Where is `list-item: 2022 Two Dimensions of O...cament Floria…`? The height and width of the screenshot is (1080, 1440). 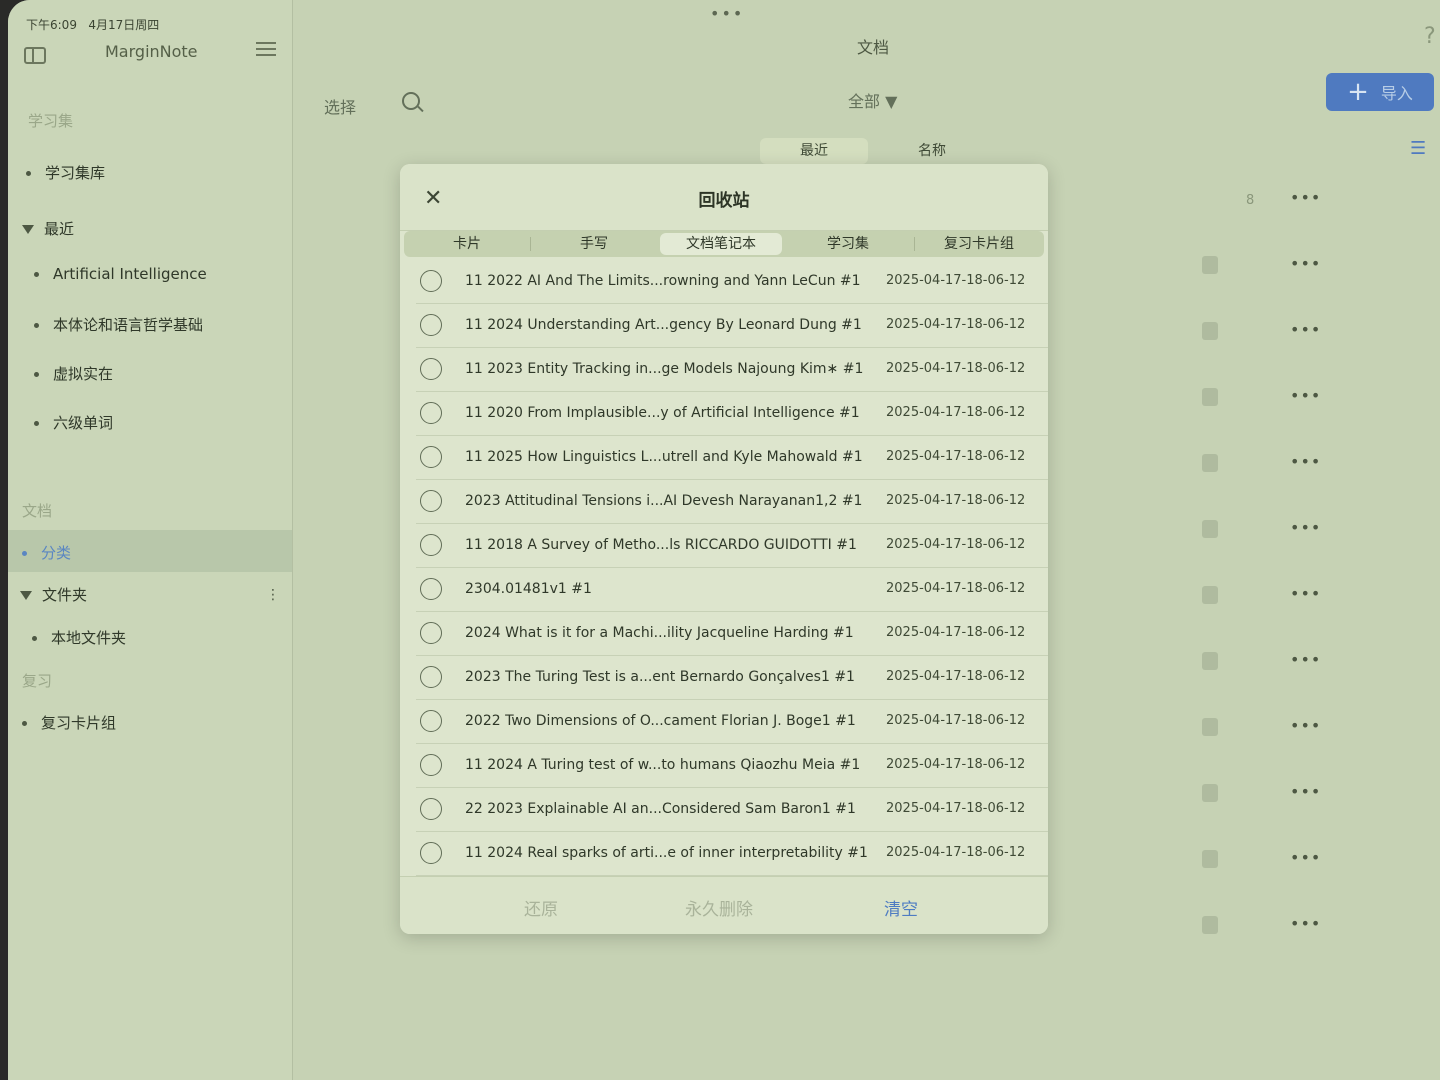
list-item: 2022 Two Dimensions of O...cament Floria… is located at coordinates (732, 722).